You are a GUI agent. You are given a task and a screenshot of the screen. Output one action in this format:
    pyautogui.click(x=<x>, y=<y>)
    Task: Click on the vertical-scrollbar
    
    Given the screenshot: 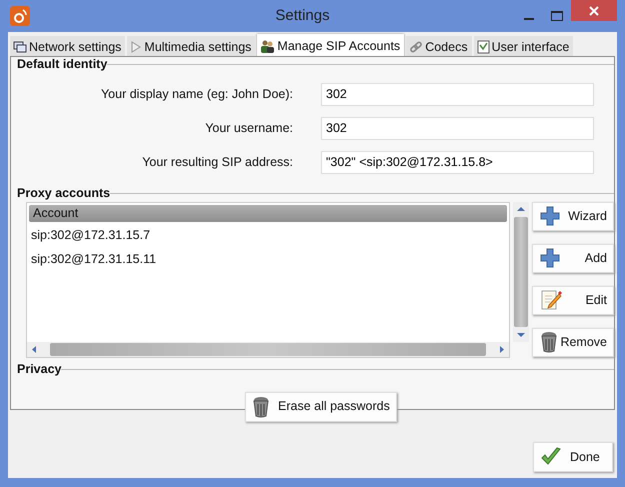 What is the action you would take?
    pyautogui.click(x=520, y=272)
    